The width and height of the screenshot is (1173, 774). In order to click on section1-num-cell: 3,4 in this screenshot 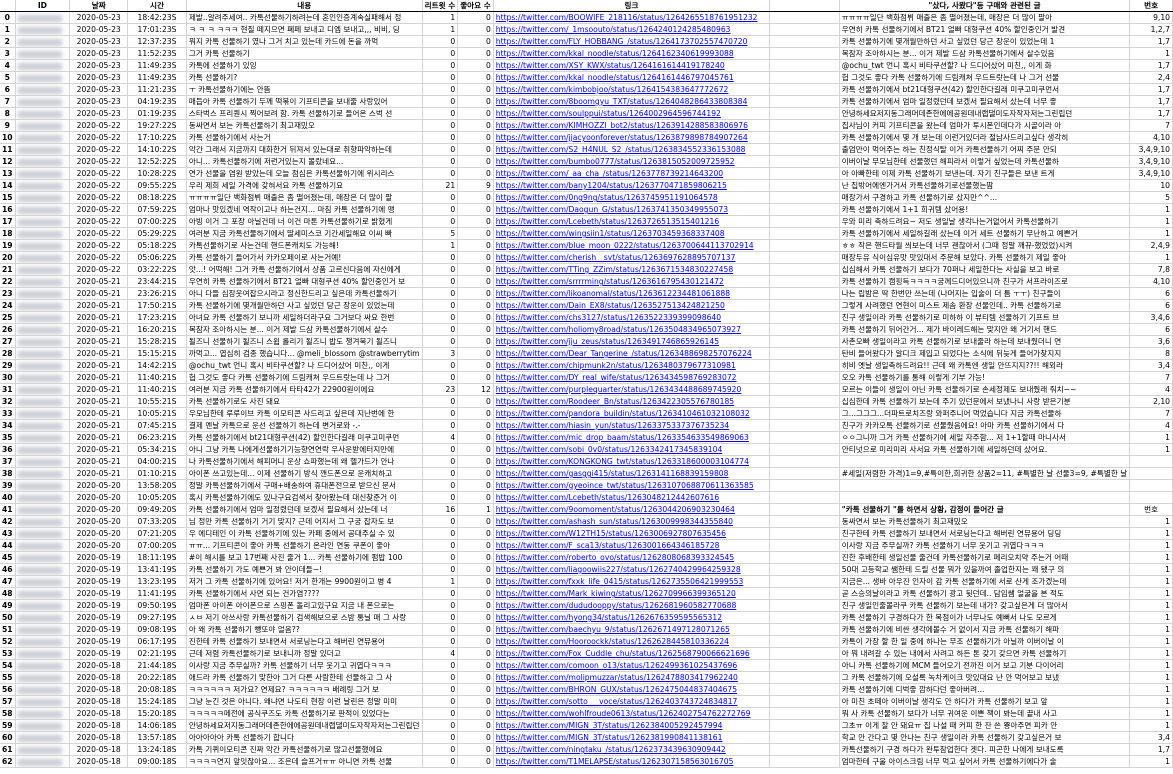, I will do `click(1151, 365)`.